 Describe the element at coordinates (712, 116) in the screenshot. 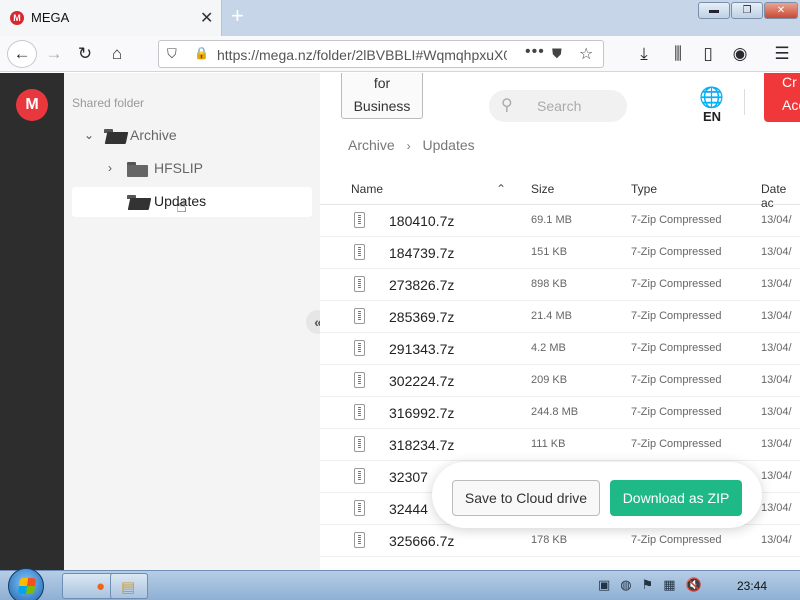

I see `language-label: EN` at that location.